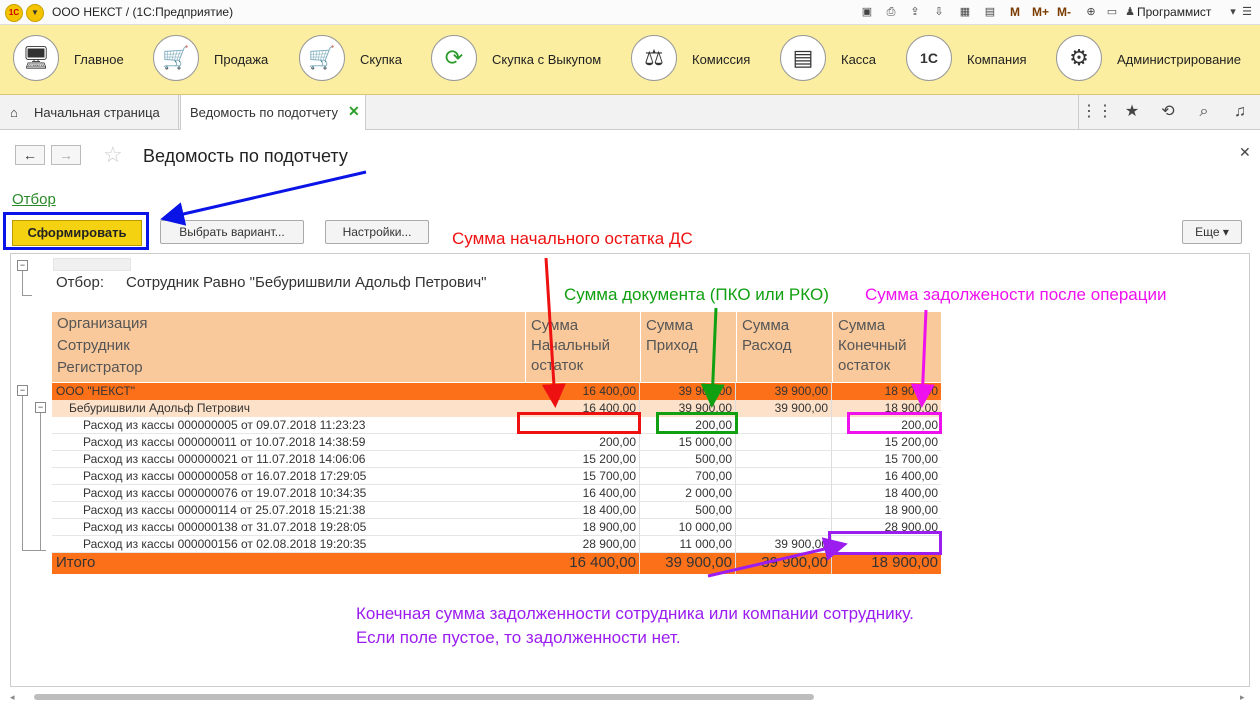 The image size is (1260, 714). Describe the element at coordinates (922, 358) in the screenshot. I see `arrow-magenta` at that location.